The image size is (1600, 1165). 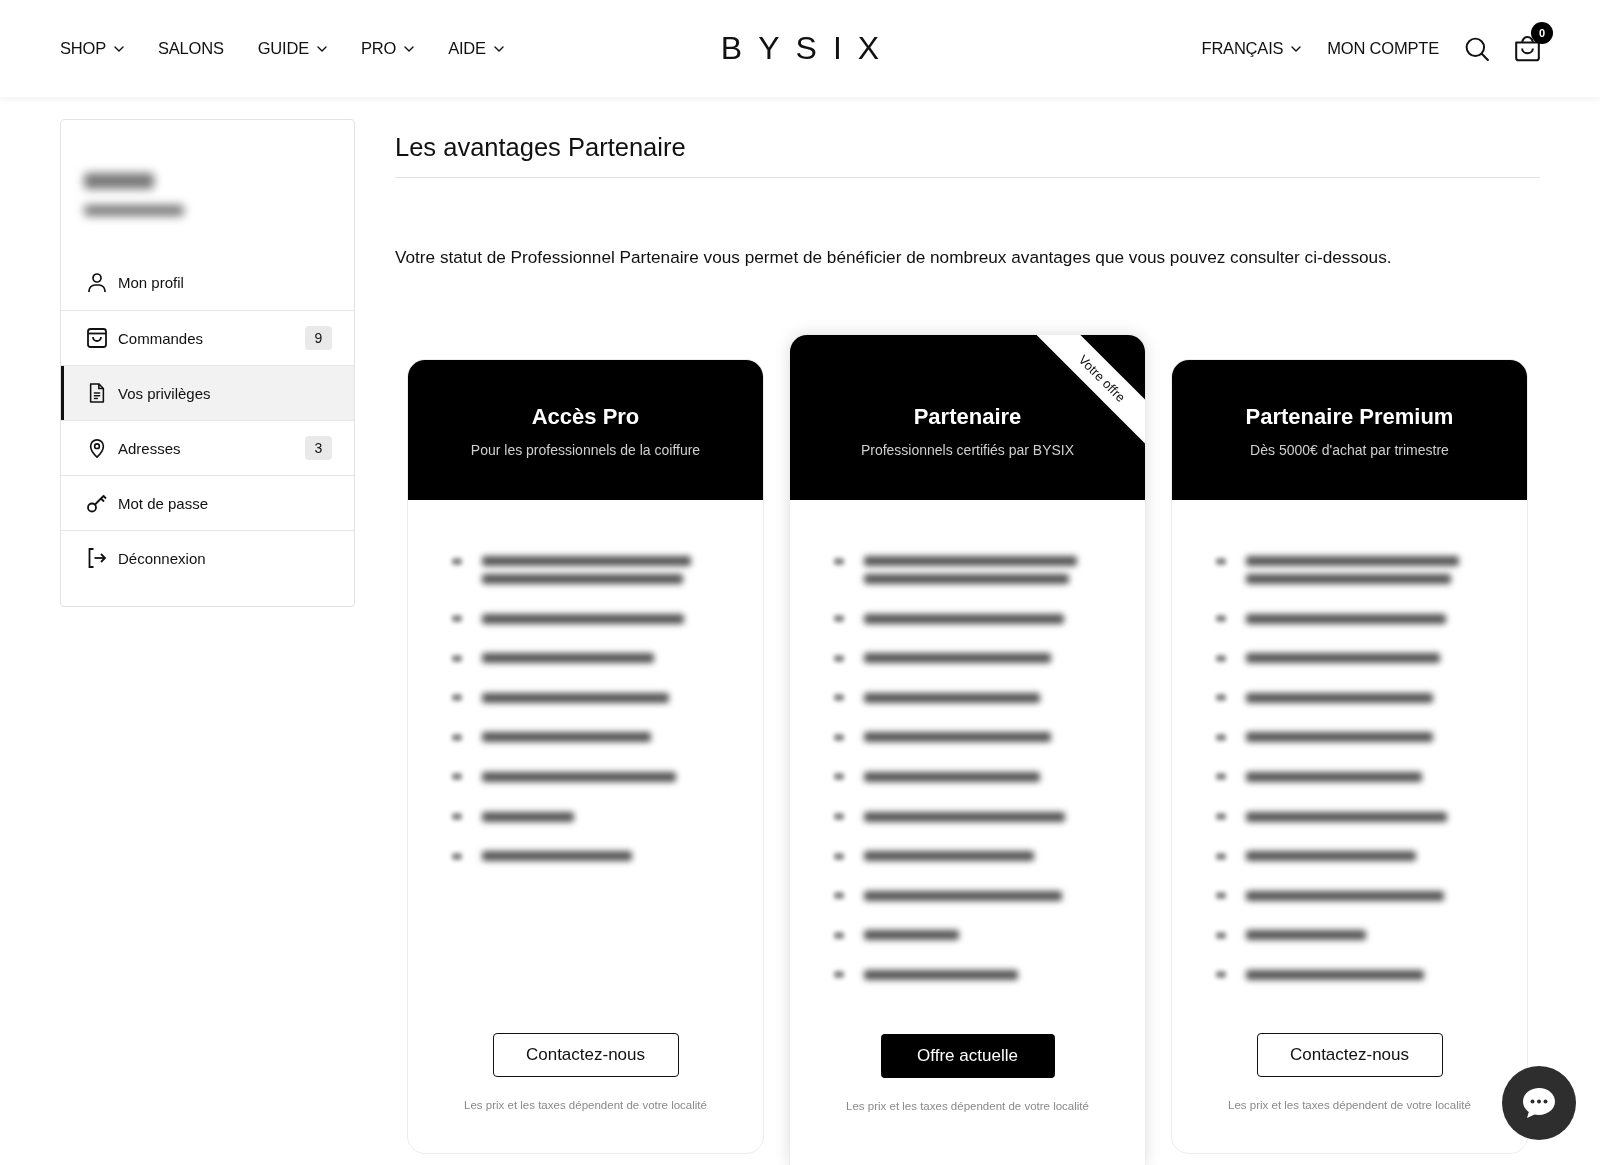 What do you see at coordinates (1539, 1103) in the screenshot?
I see `chat-bubble-icon` at bounding box center [1539, 1103].